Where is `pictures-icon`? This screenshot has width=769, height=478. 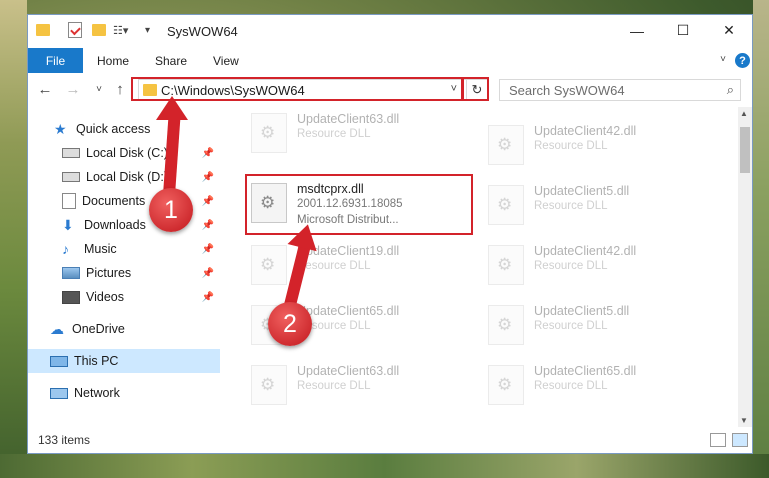 pictures-icon is located at coordinates (71, 273).